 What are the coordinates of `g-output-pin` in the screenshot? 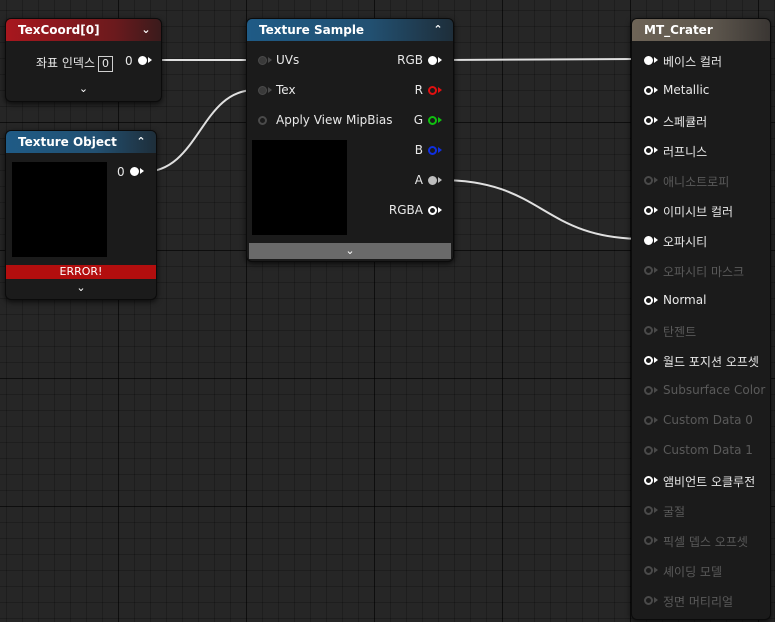 It's located at (432, 120).